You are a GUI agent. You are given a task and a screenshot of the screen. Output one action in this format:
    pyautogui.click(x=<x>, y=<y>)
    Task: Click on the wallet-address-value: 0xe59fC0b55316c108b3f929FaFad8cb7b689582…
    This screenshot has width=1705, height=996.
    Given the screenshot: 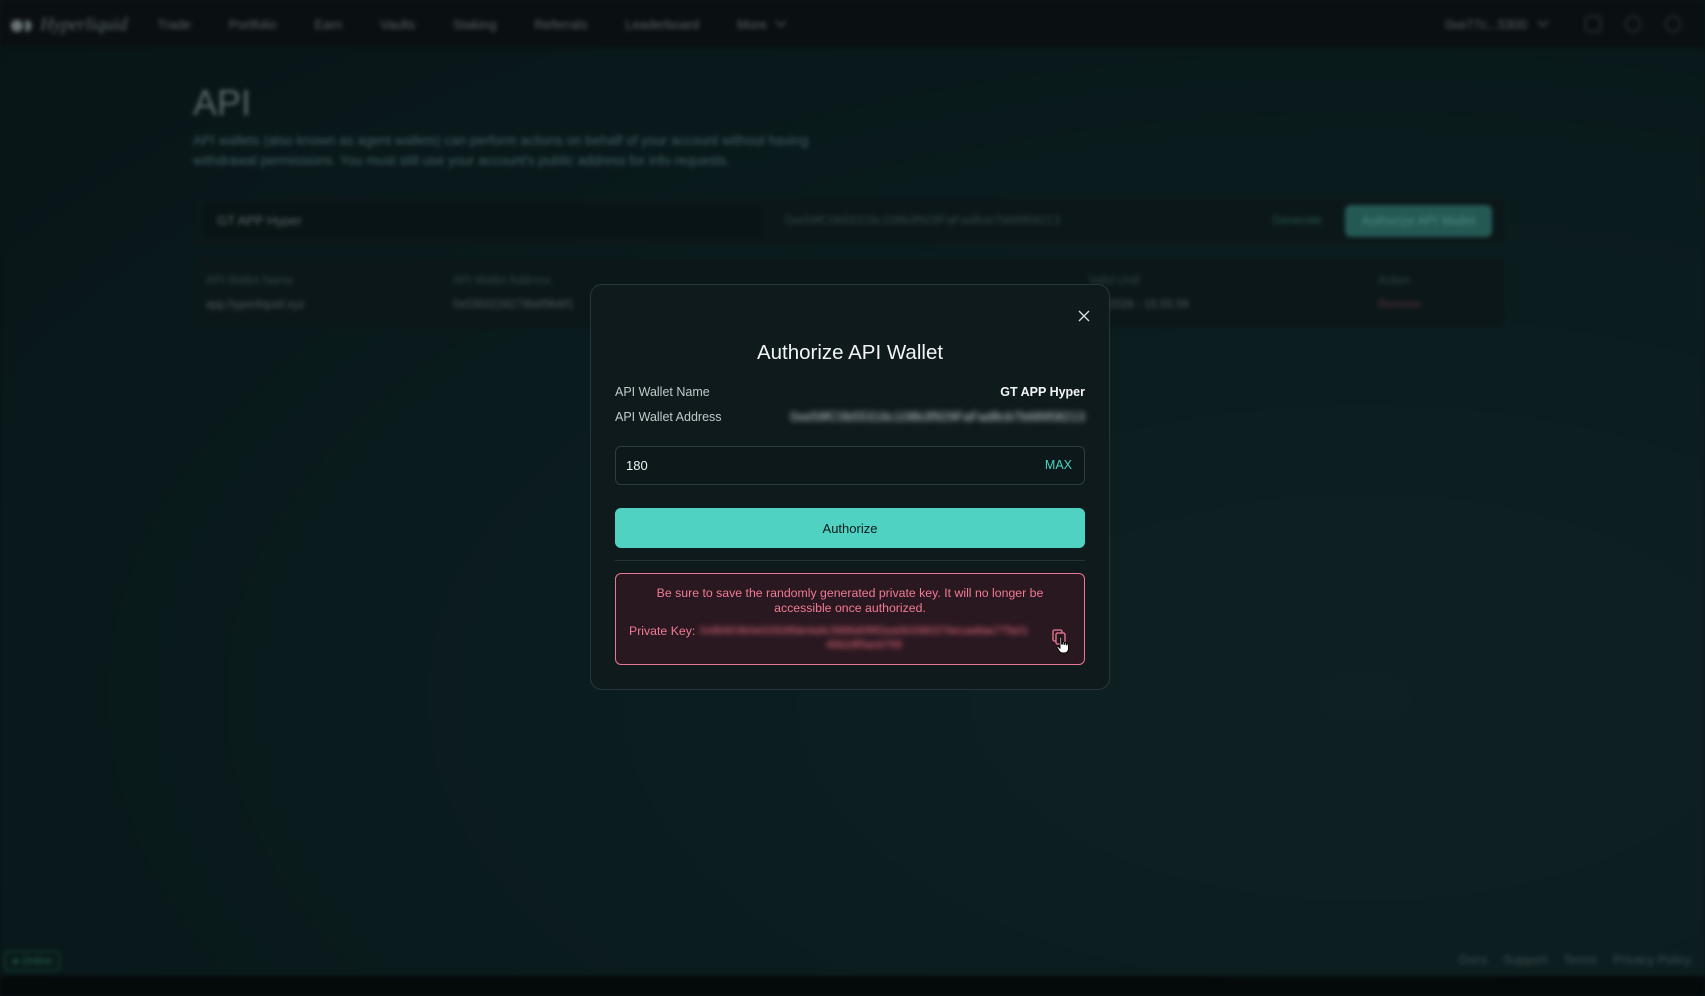 What is the action you would take?
    pyautogui.click(x=937, y=417)
    